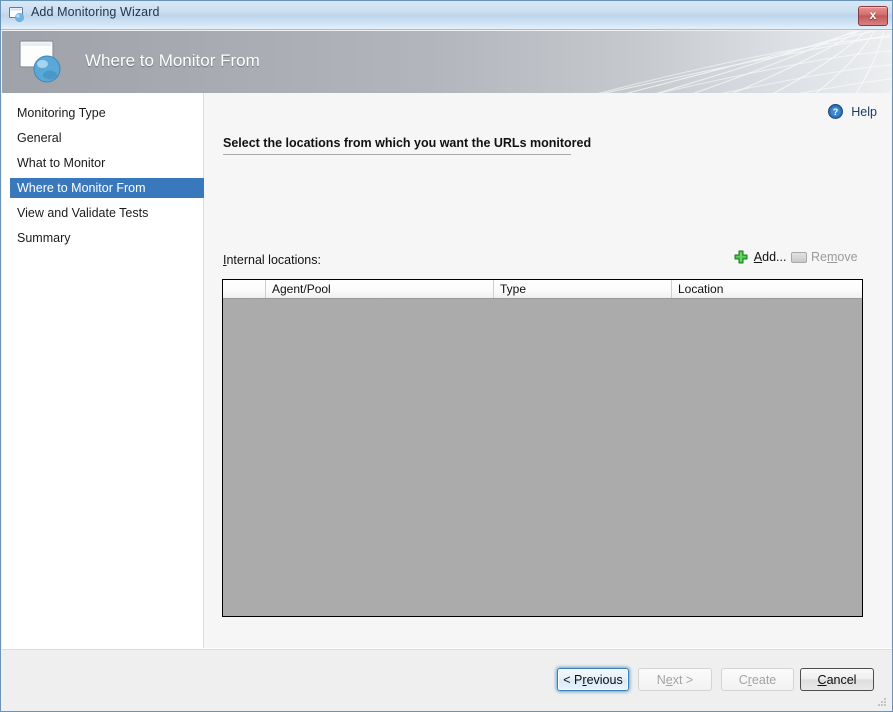  Describe the element at coordinates (743, 679) in the screenshot. I see `create-label-pre: C` at that location.